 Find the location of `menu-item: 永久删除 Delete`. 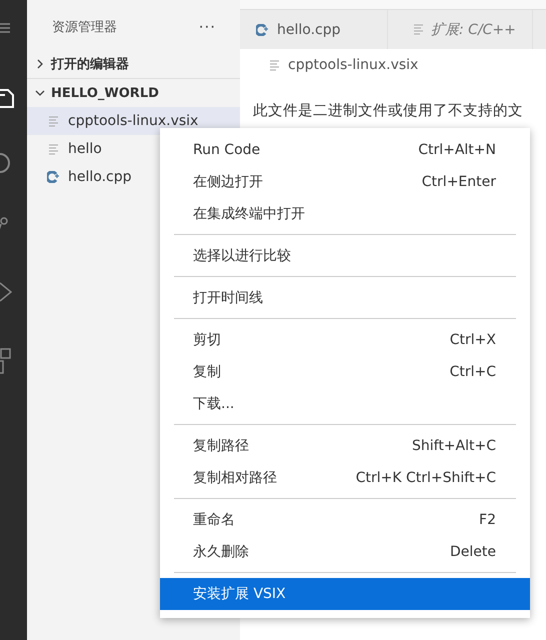

menu-item: 永久删除 Delete is located at coordinates (345, 552).